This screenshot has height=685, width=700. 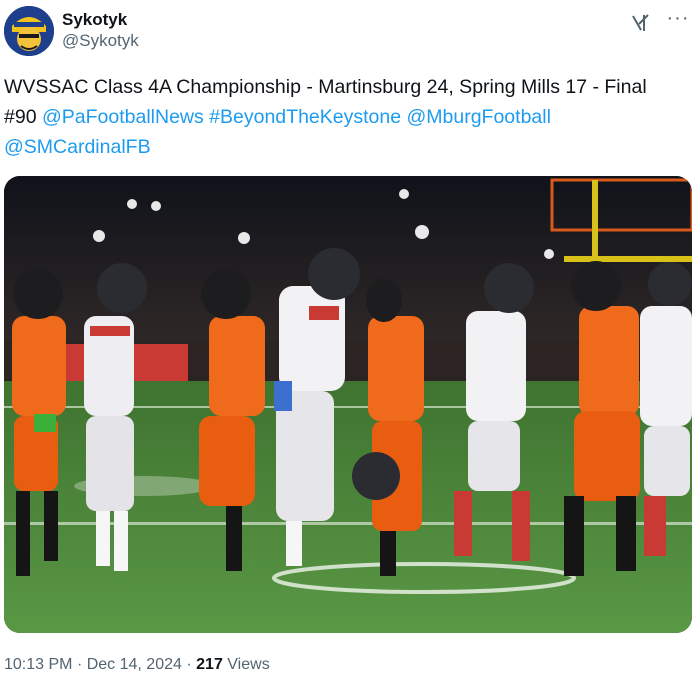 I want to click on views-count: 217, so click(x=209, y=664).